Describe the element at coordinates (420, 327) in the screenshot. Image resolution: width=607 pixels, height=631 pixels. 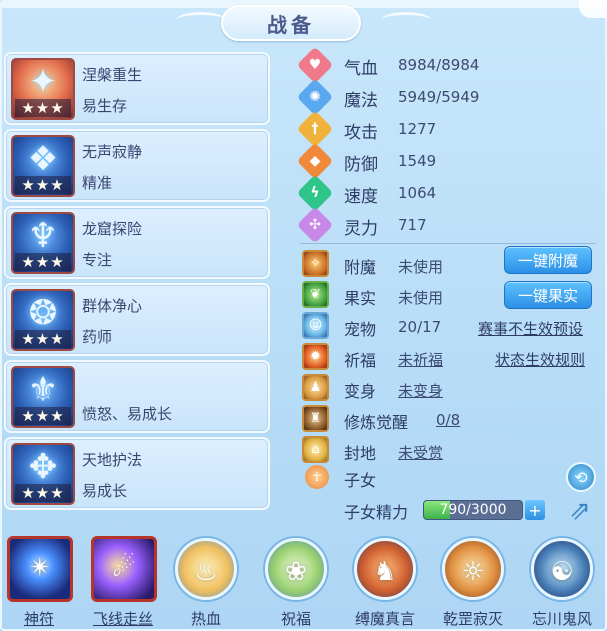
I see `status-value: 20/17` at that location.